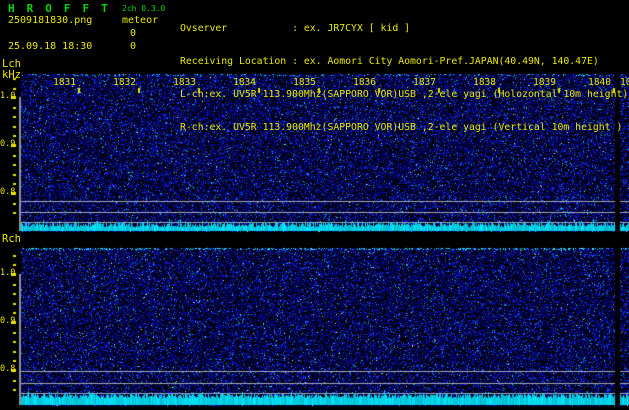  I want to click on rch-panel-label: Rch, so click(11, 239).